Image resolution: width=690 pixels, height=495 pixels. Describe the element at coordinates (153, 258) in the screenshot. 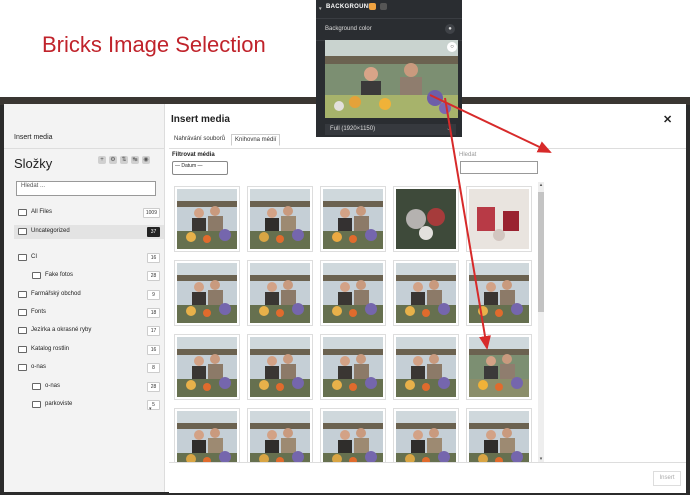

I see `folder-count: 16` at that location.